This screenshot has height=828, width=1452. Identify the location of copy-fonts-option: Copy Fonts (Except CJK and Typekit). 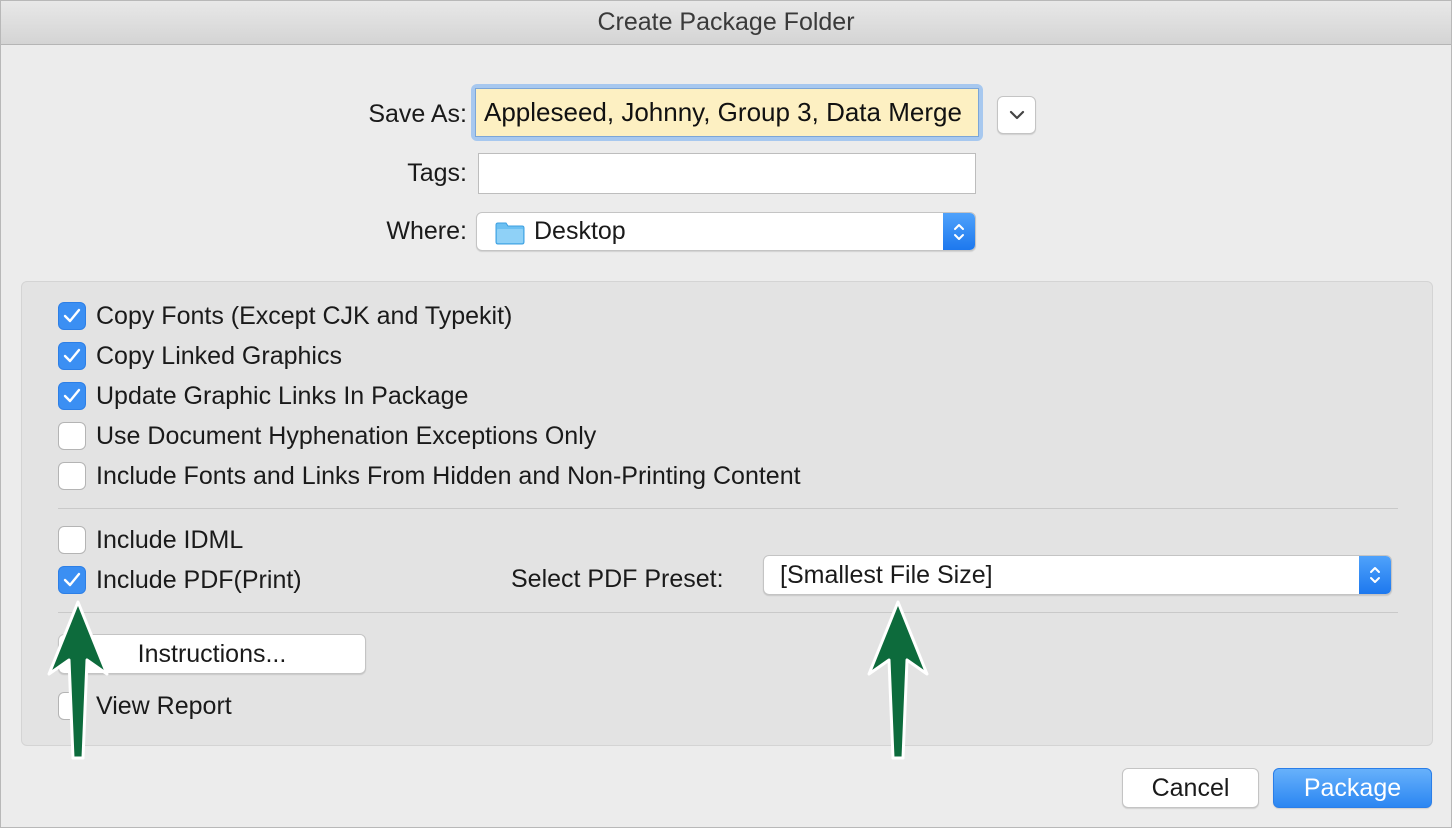
(285, 316).